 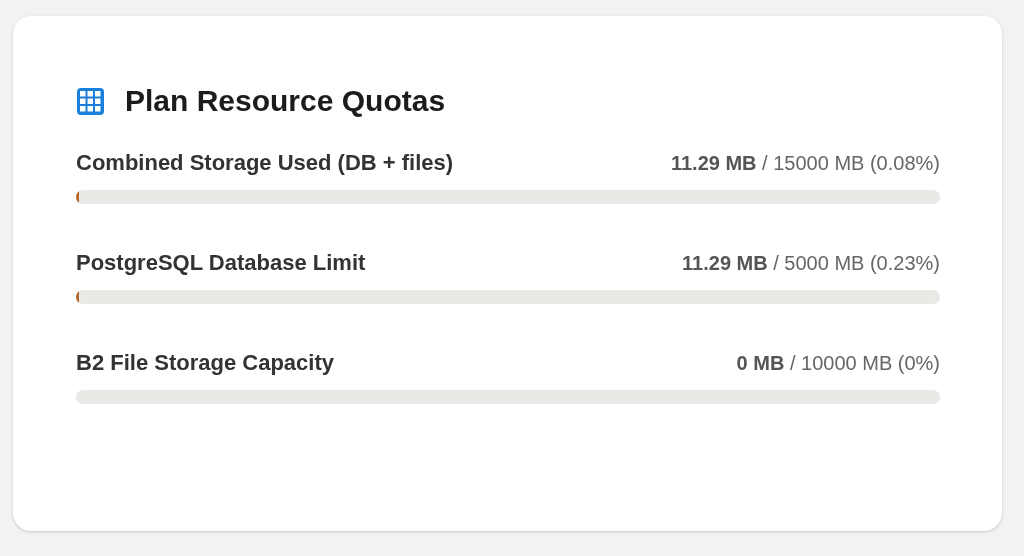 What do you see at coordinates (805, 163) in the screenshot?
I see `quota-reading: 11.29 MB / 15000 MB (0.08%)` at bounding box center [805, 163].